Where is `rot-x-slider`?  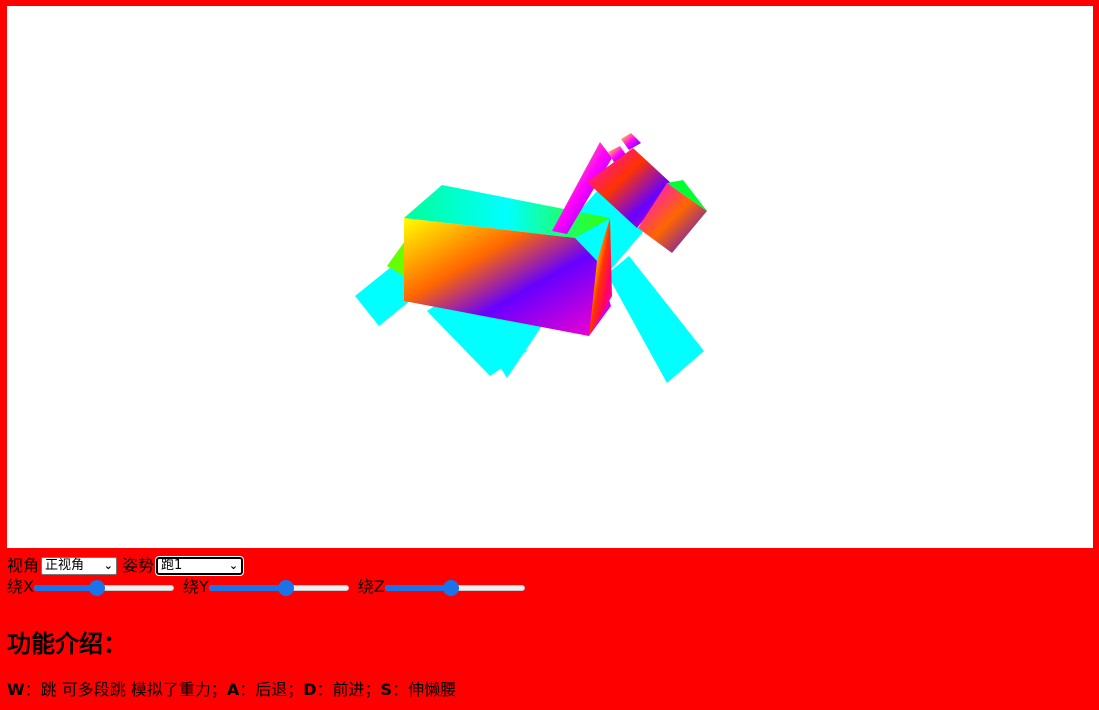
rot-x-slider is located at coordinates (103, 587).